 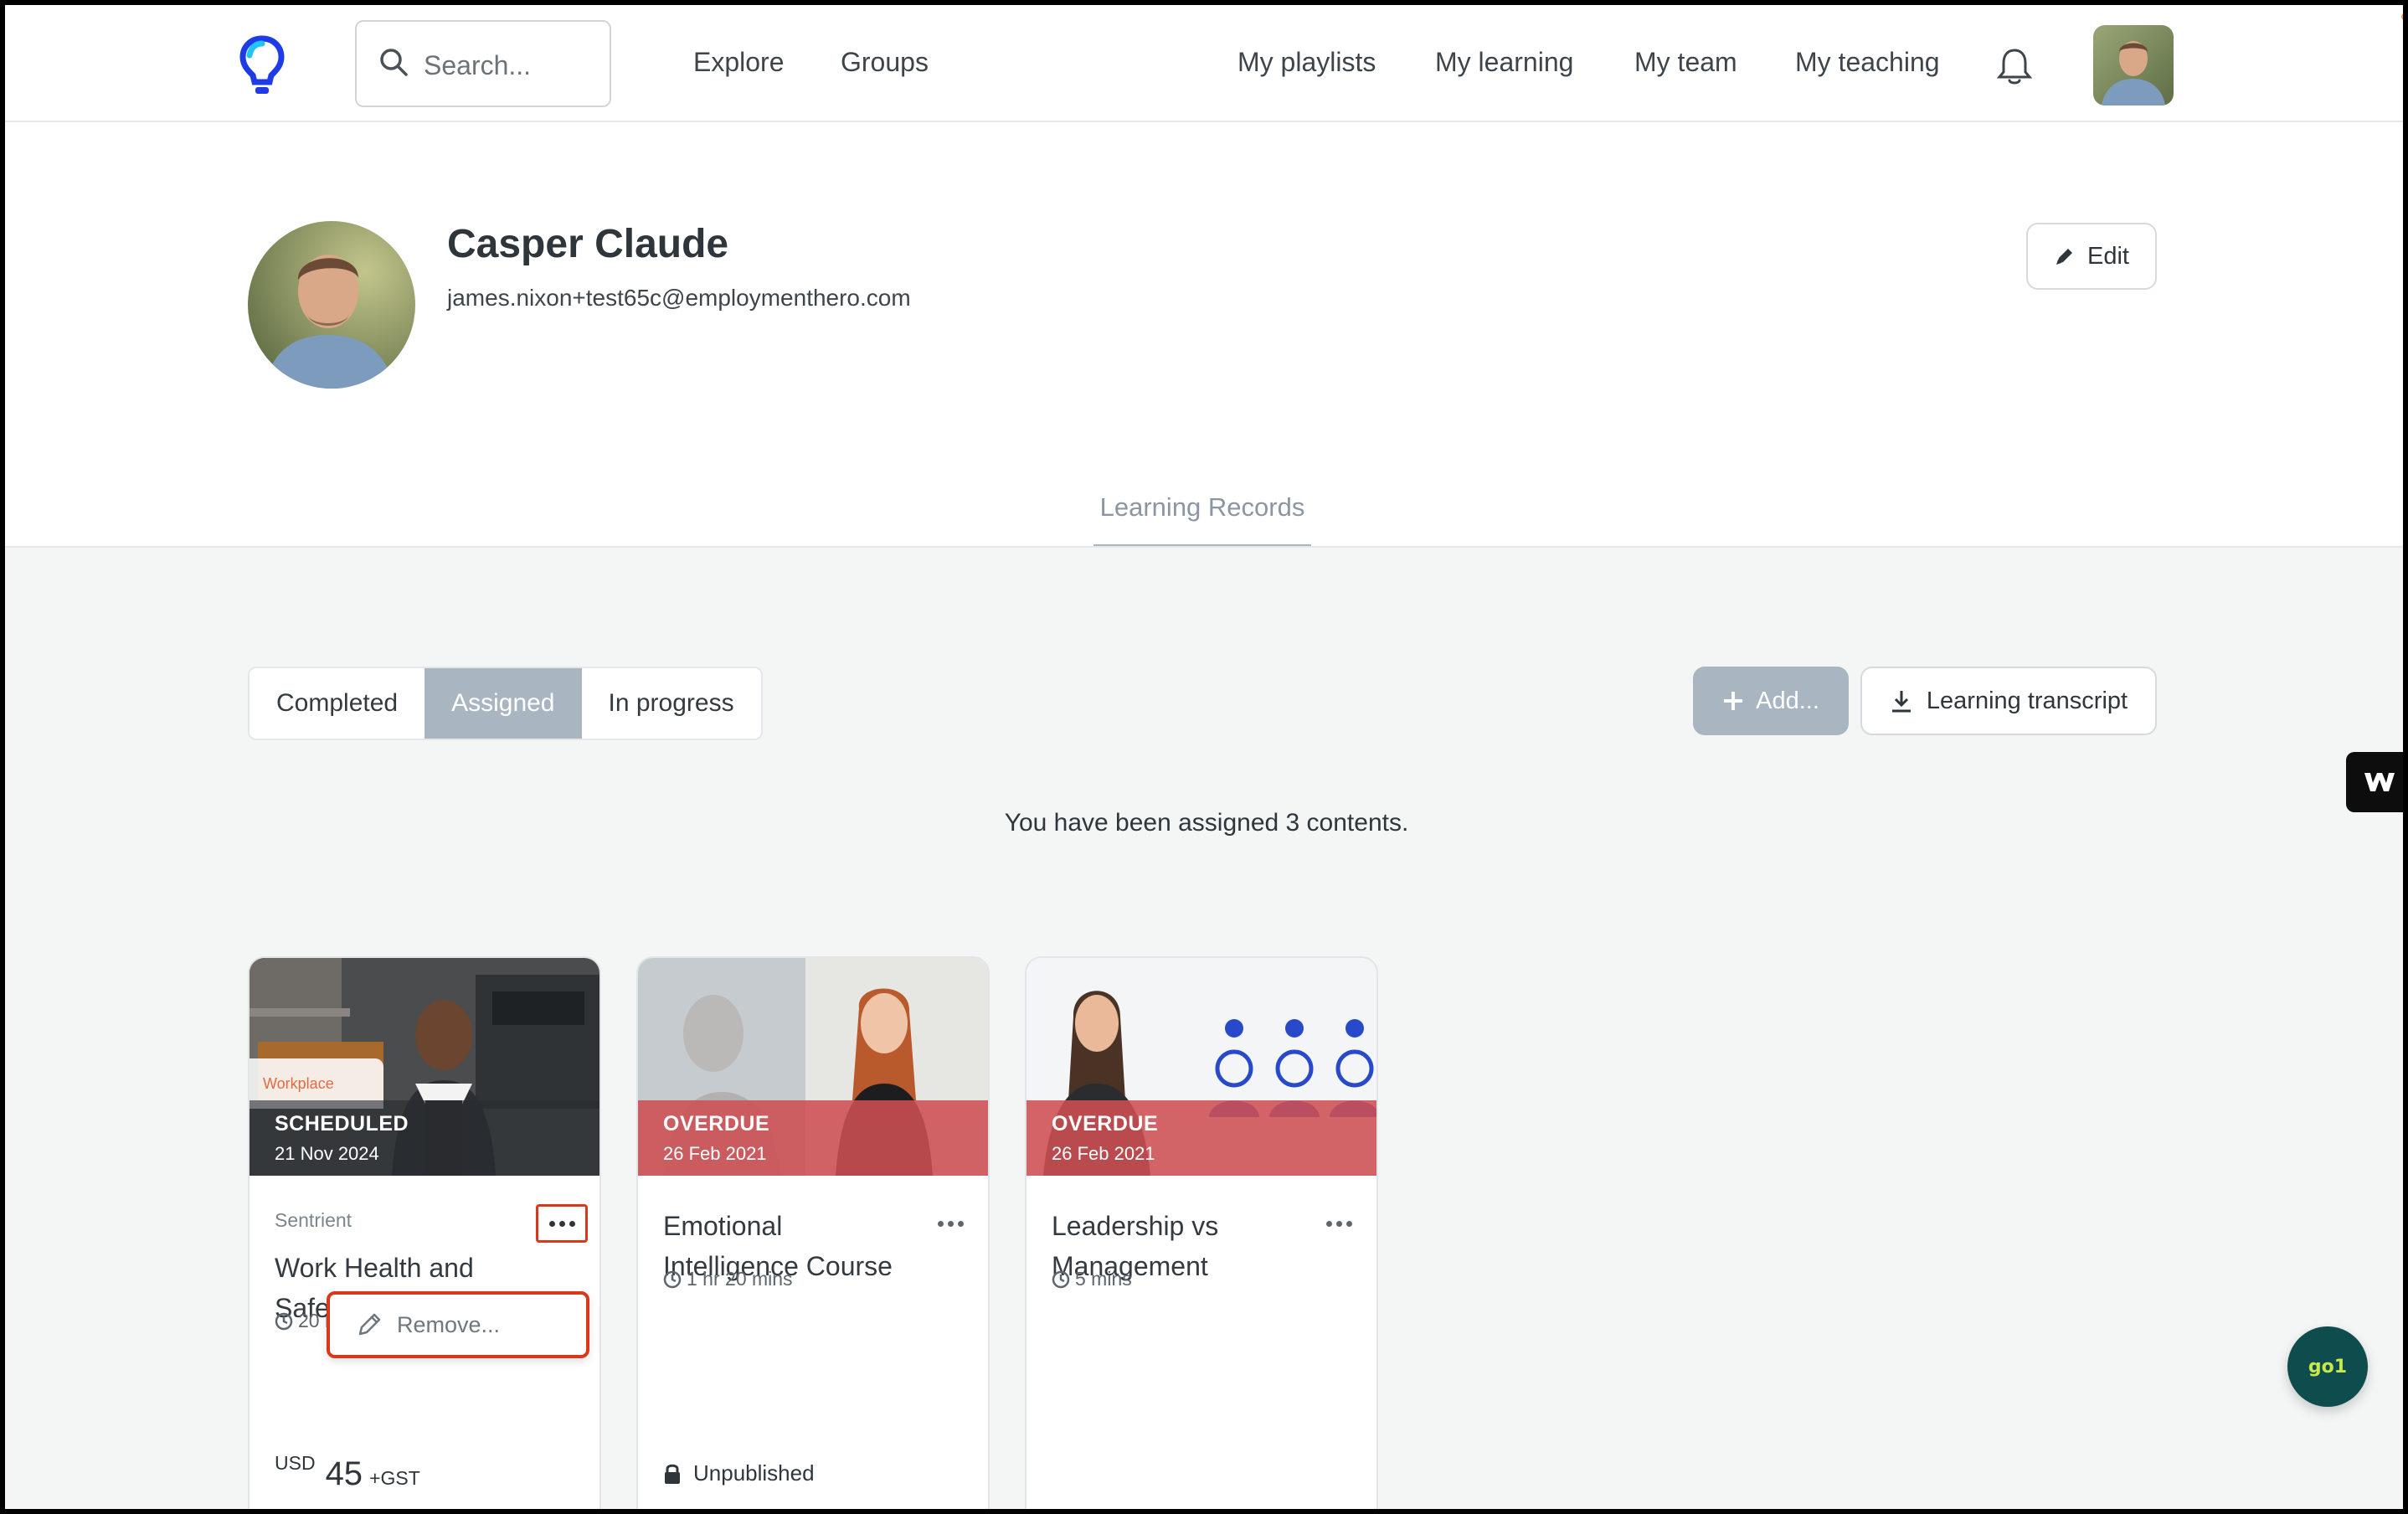 I want to click on nav-my-playlists: My playlists, so click(x=1307, y=62).